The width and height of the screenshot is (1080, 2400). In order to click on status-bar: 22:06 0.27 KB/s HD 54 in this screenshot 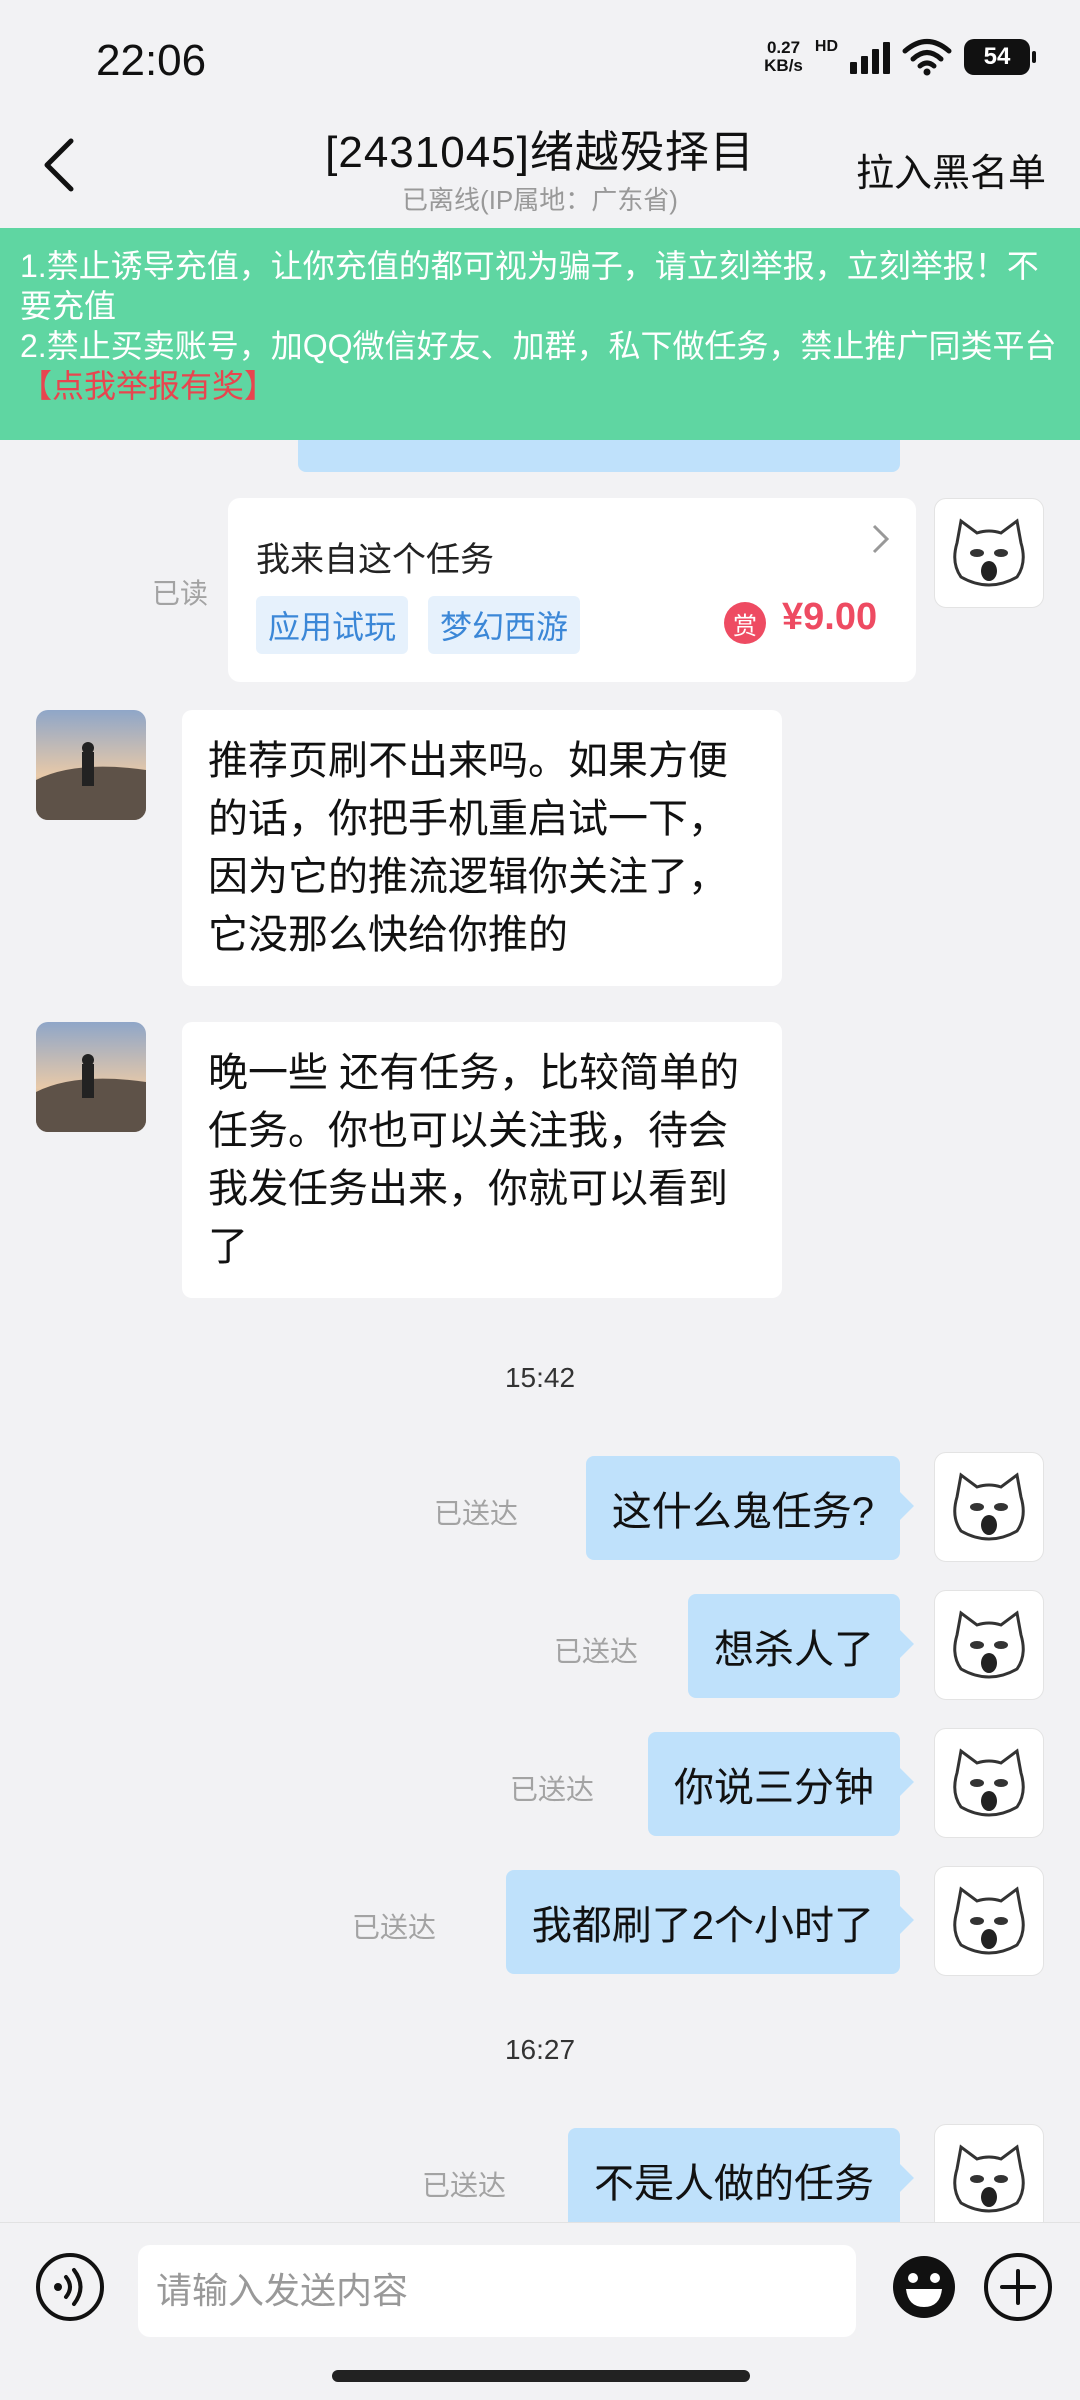, I will do `click(540, 60)`.